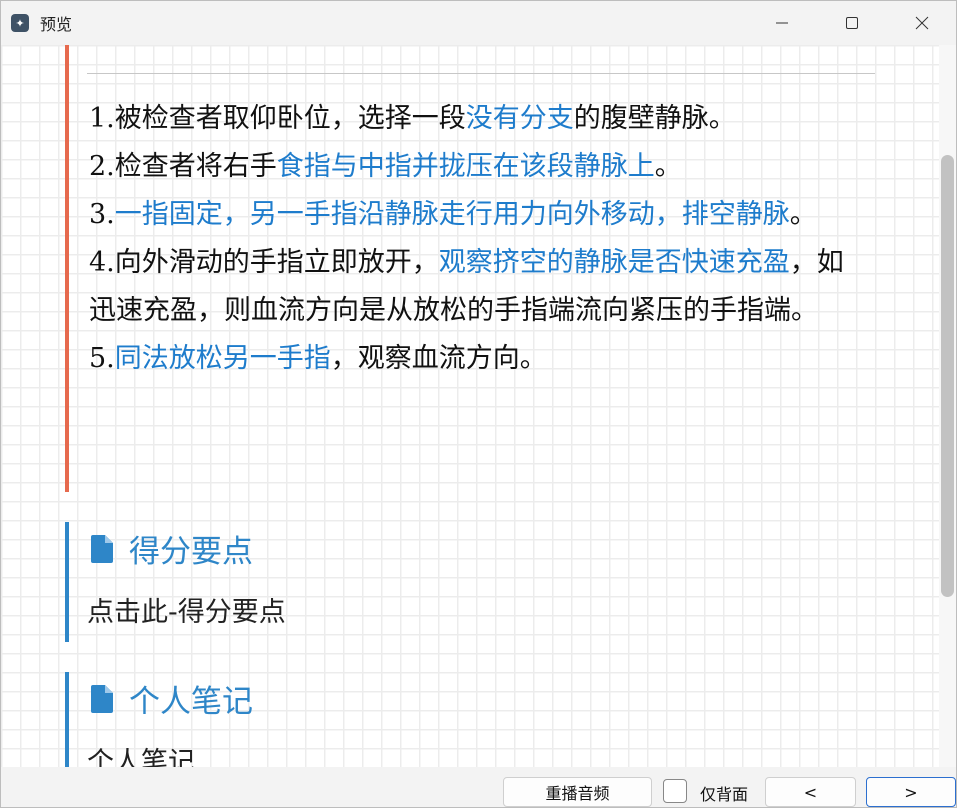 The height and width of the screenshot is (808, 957). I want to click on step-number: 4., so click(102, 262).